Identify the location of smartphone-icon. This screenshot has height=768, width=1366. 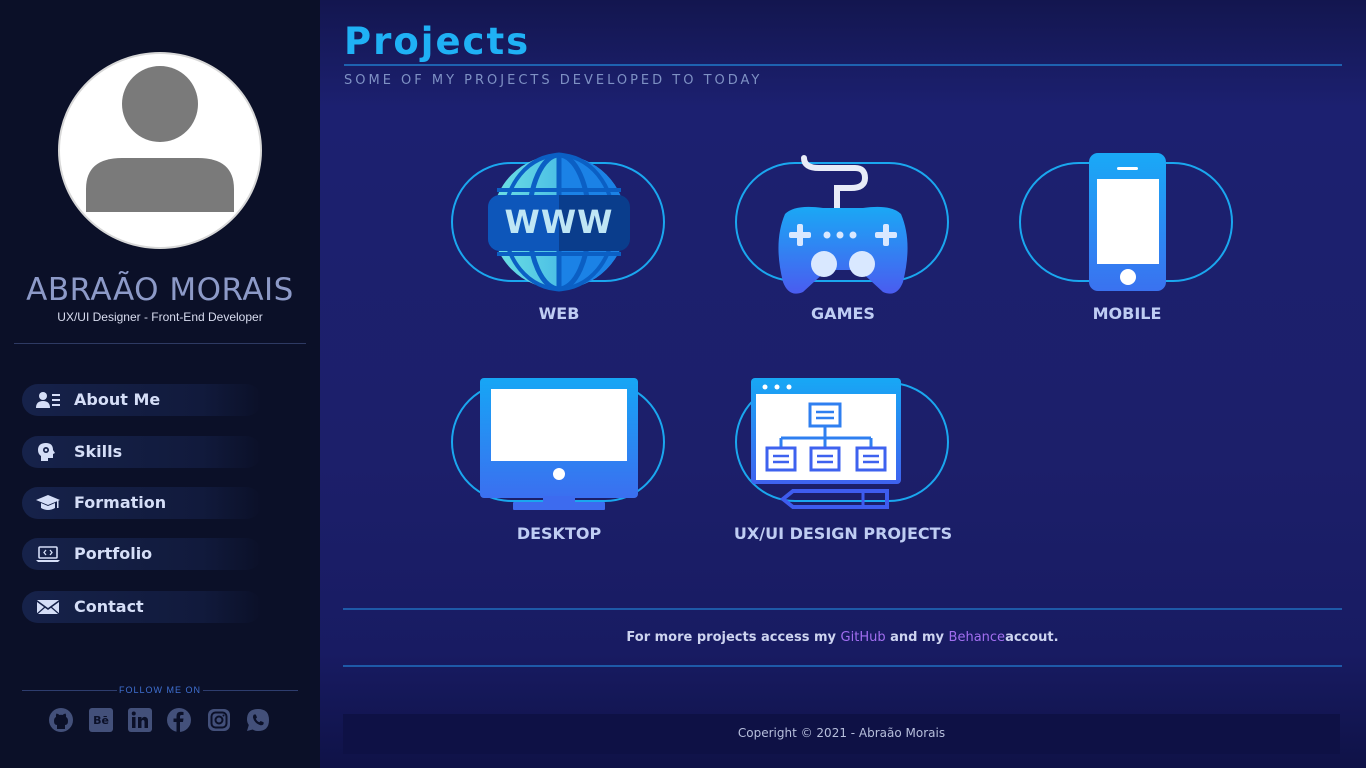
(1127, 222).